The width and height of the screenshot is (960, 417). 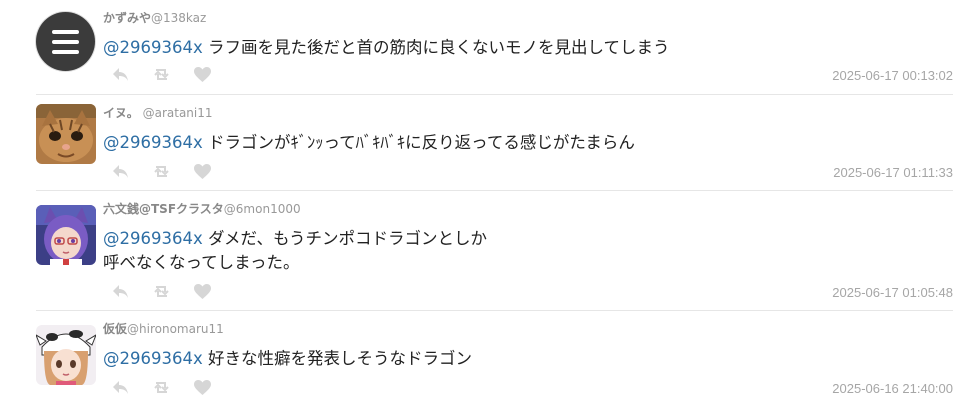 What do you see at coordinates (127, 18) in the screenshot?
I see `display-name: かずみや` at bounding box center [127, 18].